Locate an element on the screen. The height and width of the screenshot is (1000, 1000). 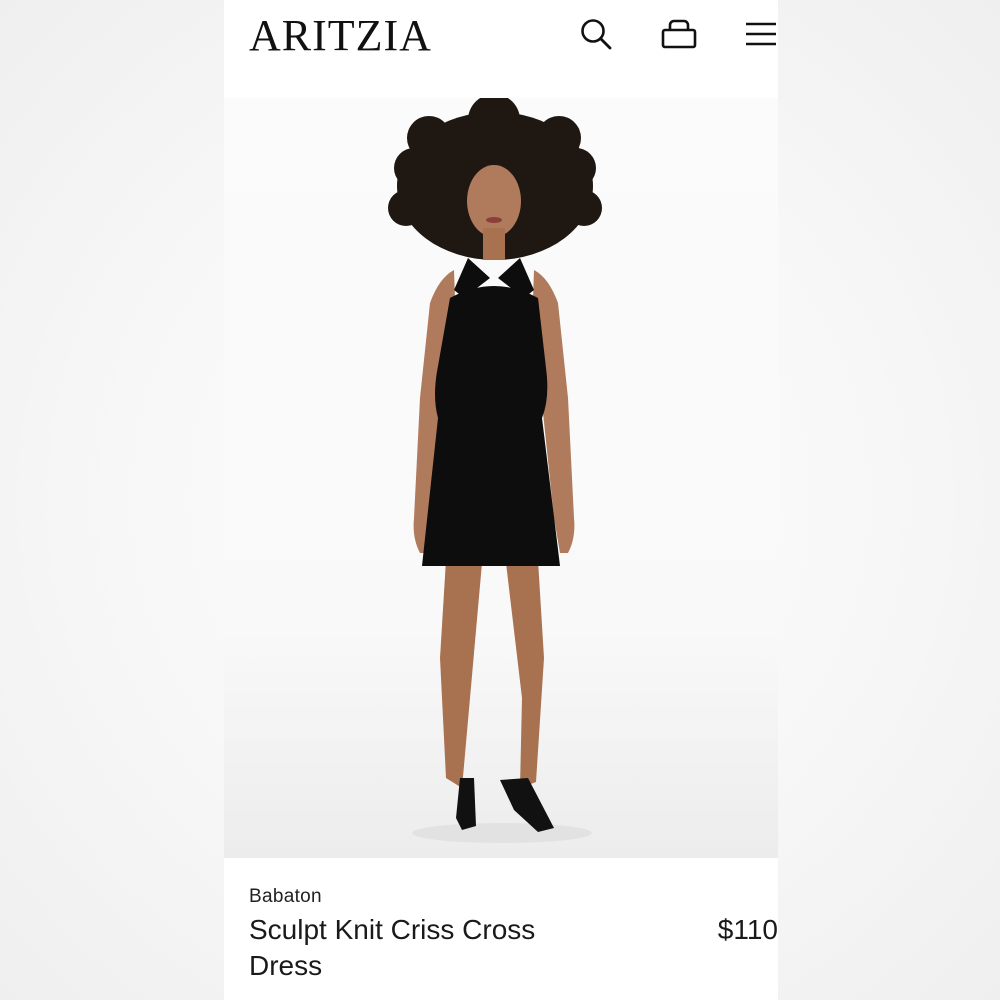
brand-logo: ARITZIA is located at coordinates (340, 36).